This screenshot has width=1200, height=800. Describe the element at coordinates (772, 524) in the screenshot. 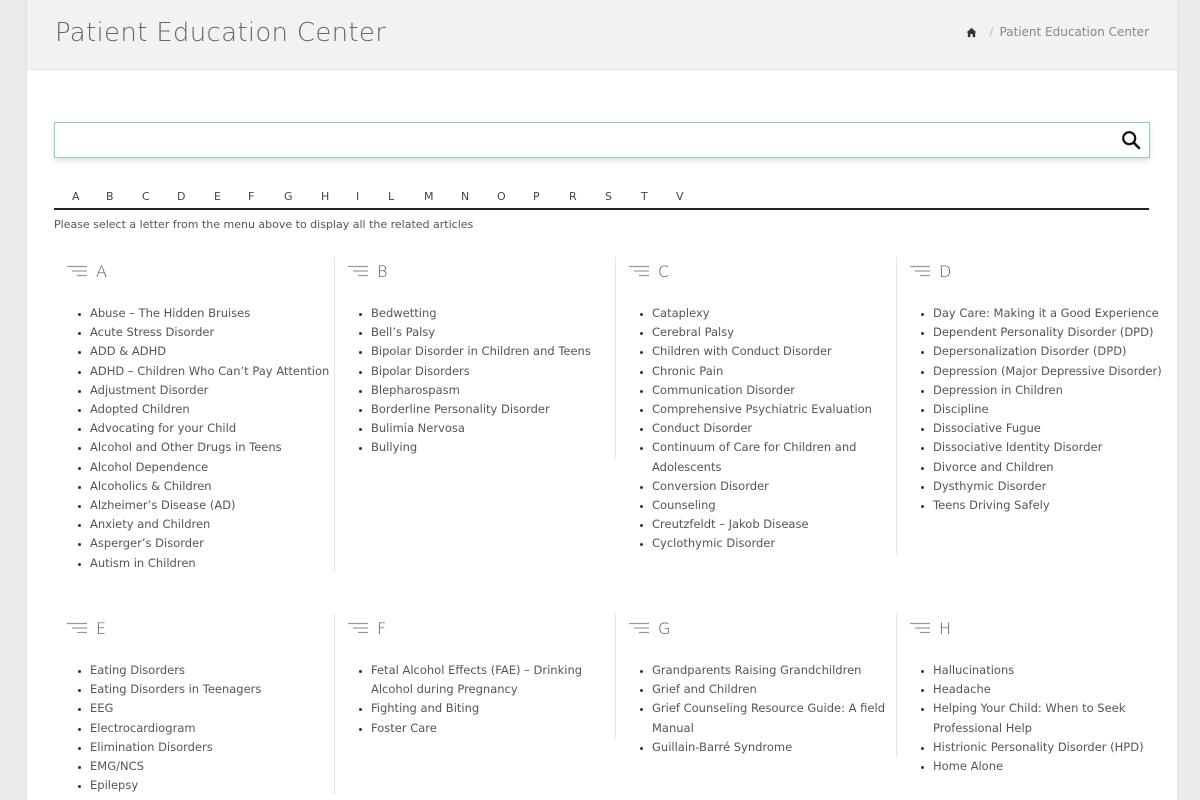

I see `article-link: Creutzfeldt – Jakob Disease` at that location.